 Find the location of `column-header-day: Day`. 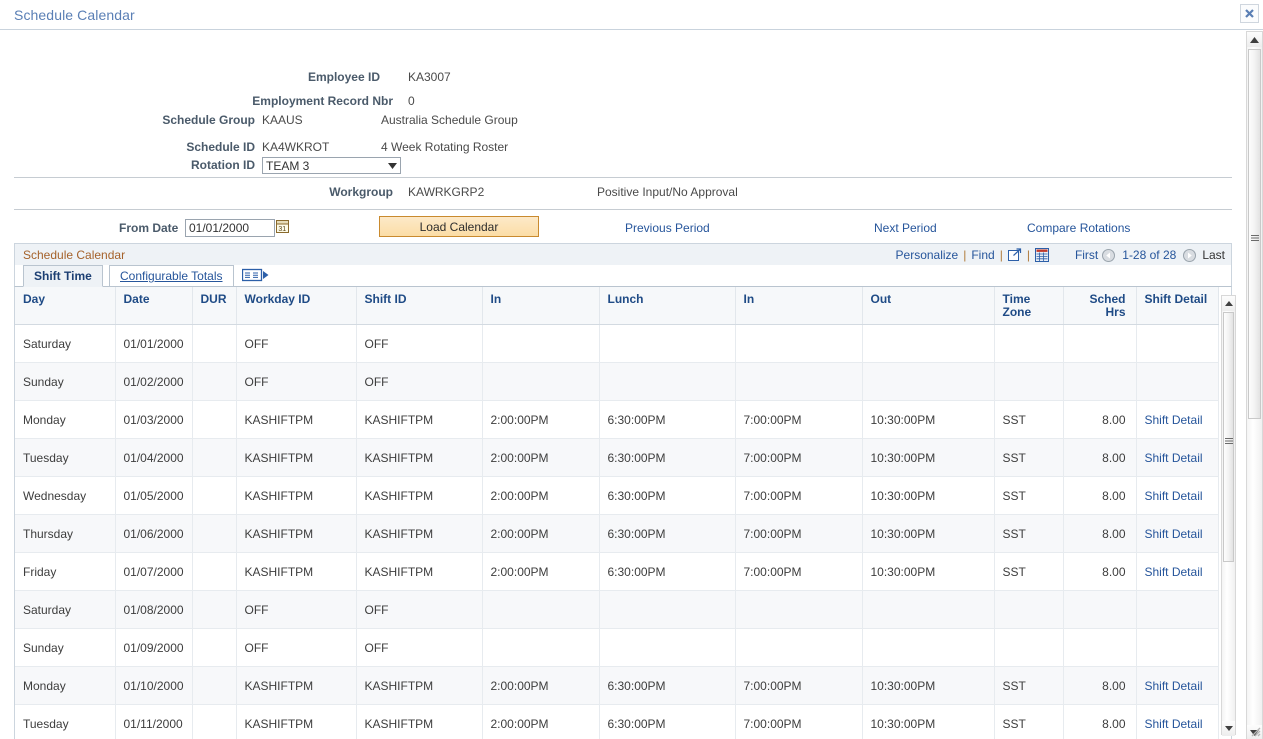

column-header-day: Day is located at coordinates (65, 306).